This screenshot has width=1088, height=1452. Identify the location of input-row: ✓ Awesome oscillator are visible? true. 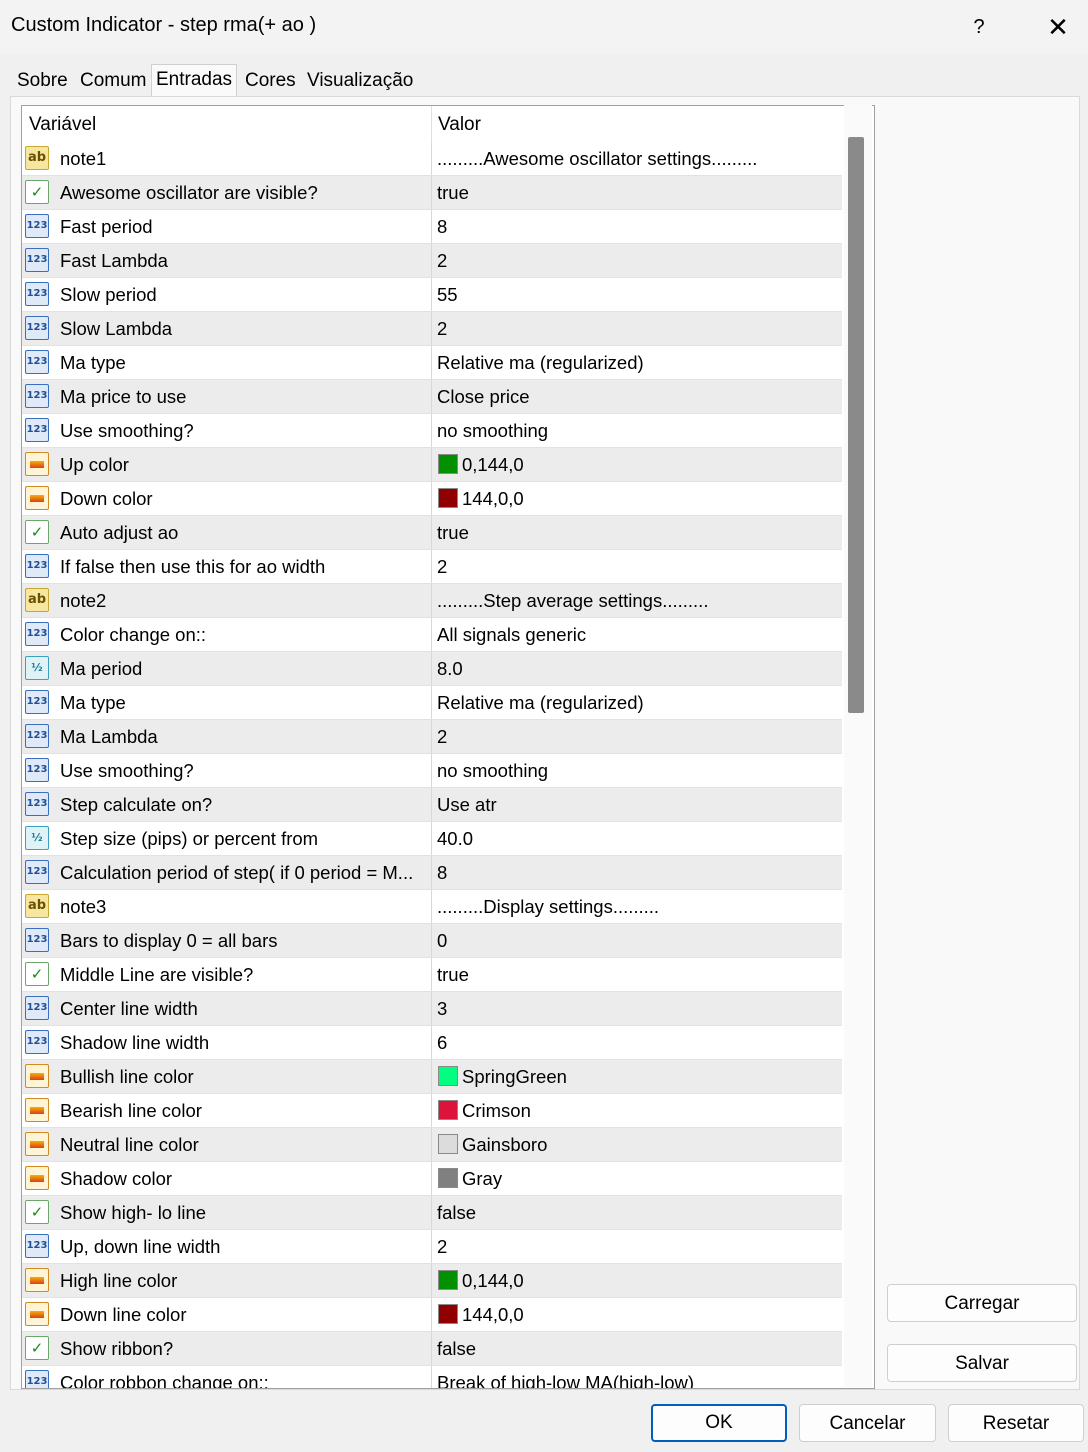
(432, 193).